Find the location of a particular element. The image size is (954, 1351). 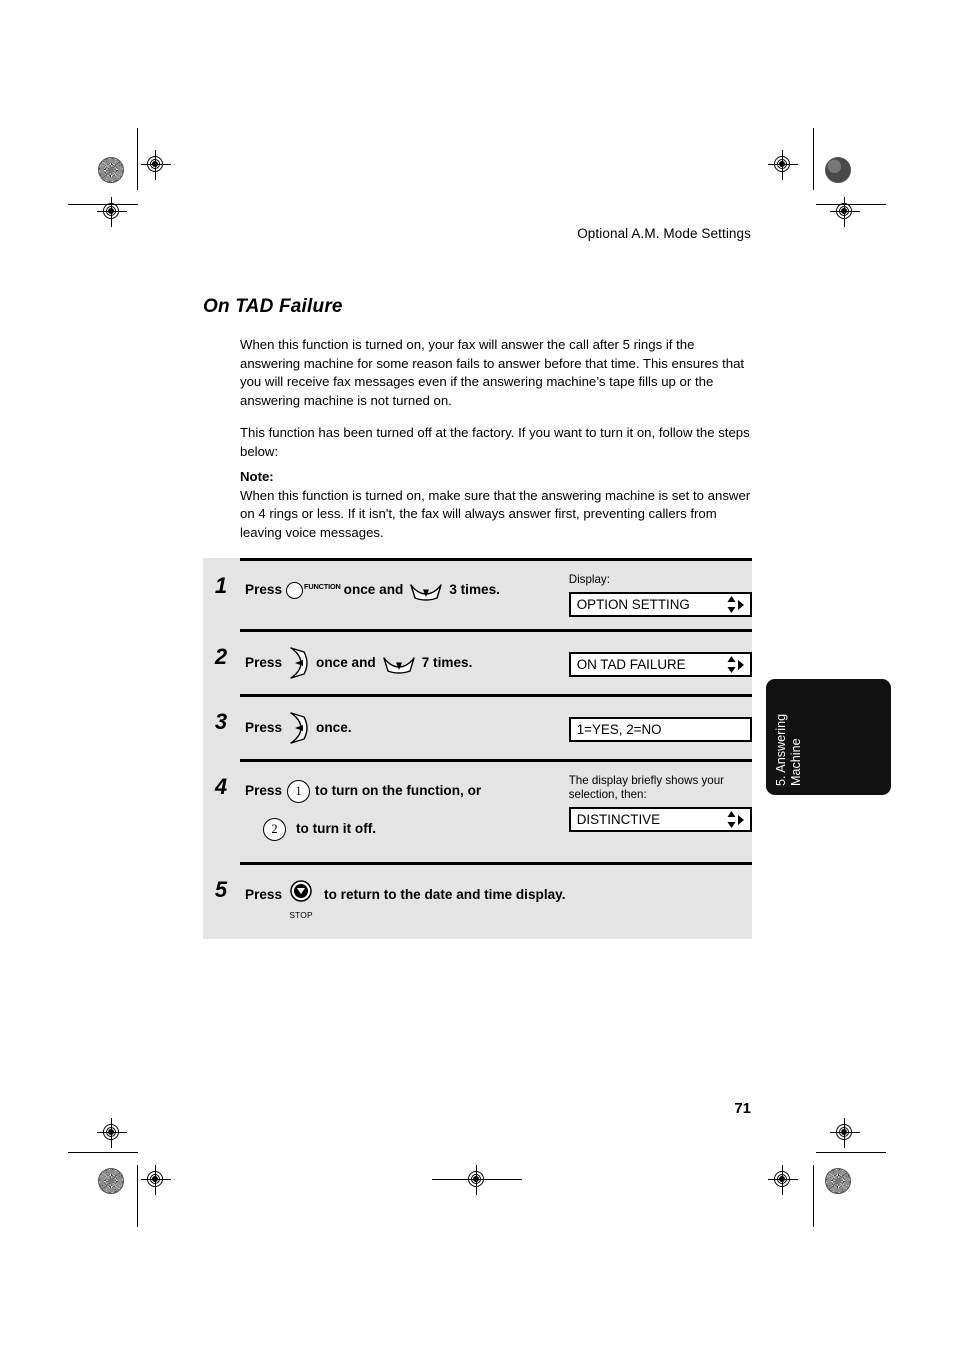

step-text: once. is located at coordinates (334, 727).